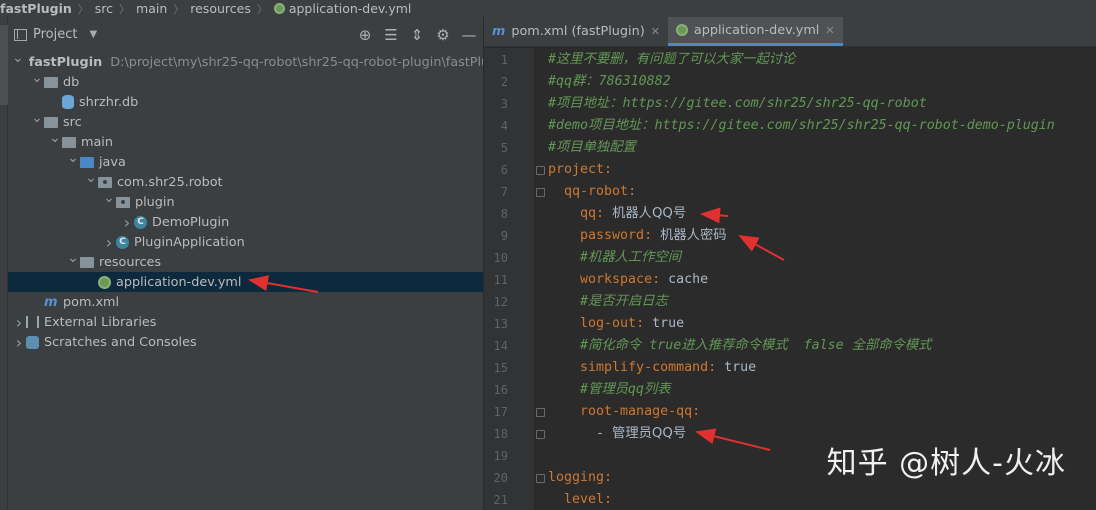 The height and width of the screenshot is (510, 1096). What do you see at coordinates (740, 367) in the screenshot?
I see `code-token: true` at bounding box center [740, 367].